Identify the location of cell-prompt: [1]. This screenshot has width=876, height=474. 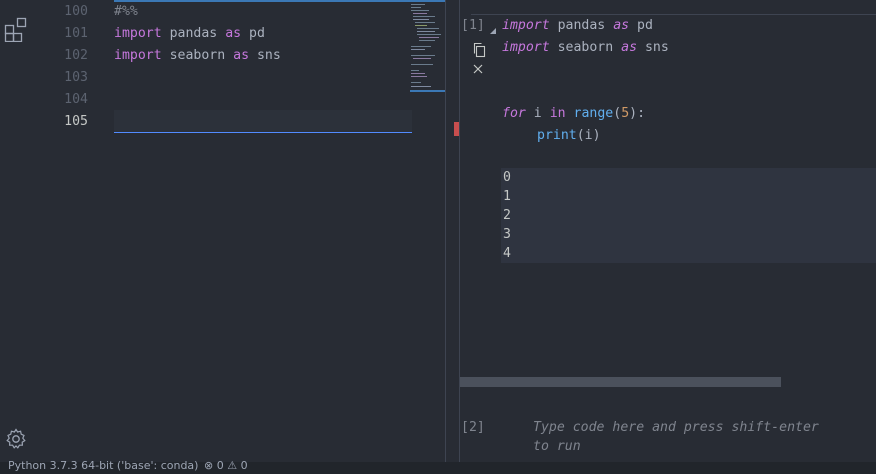
(473, 25).